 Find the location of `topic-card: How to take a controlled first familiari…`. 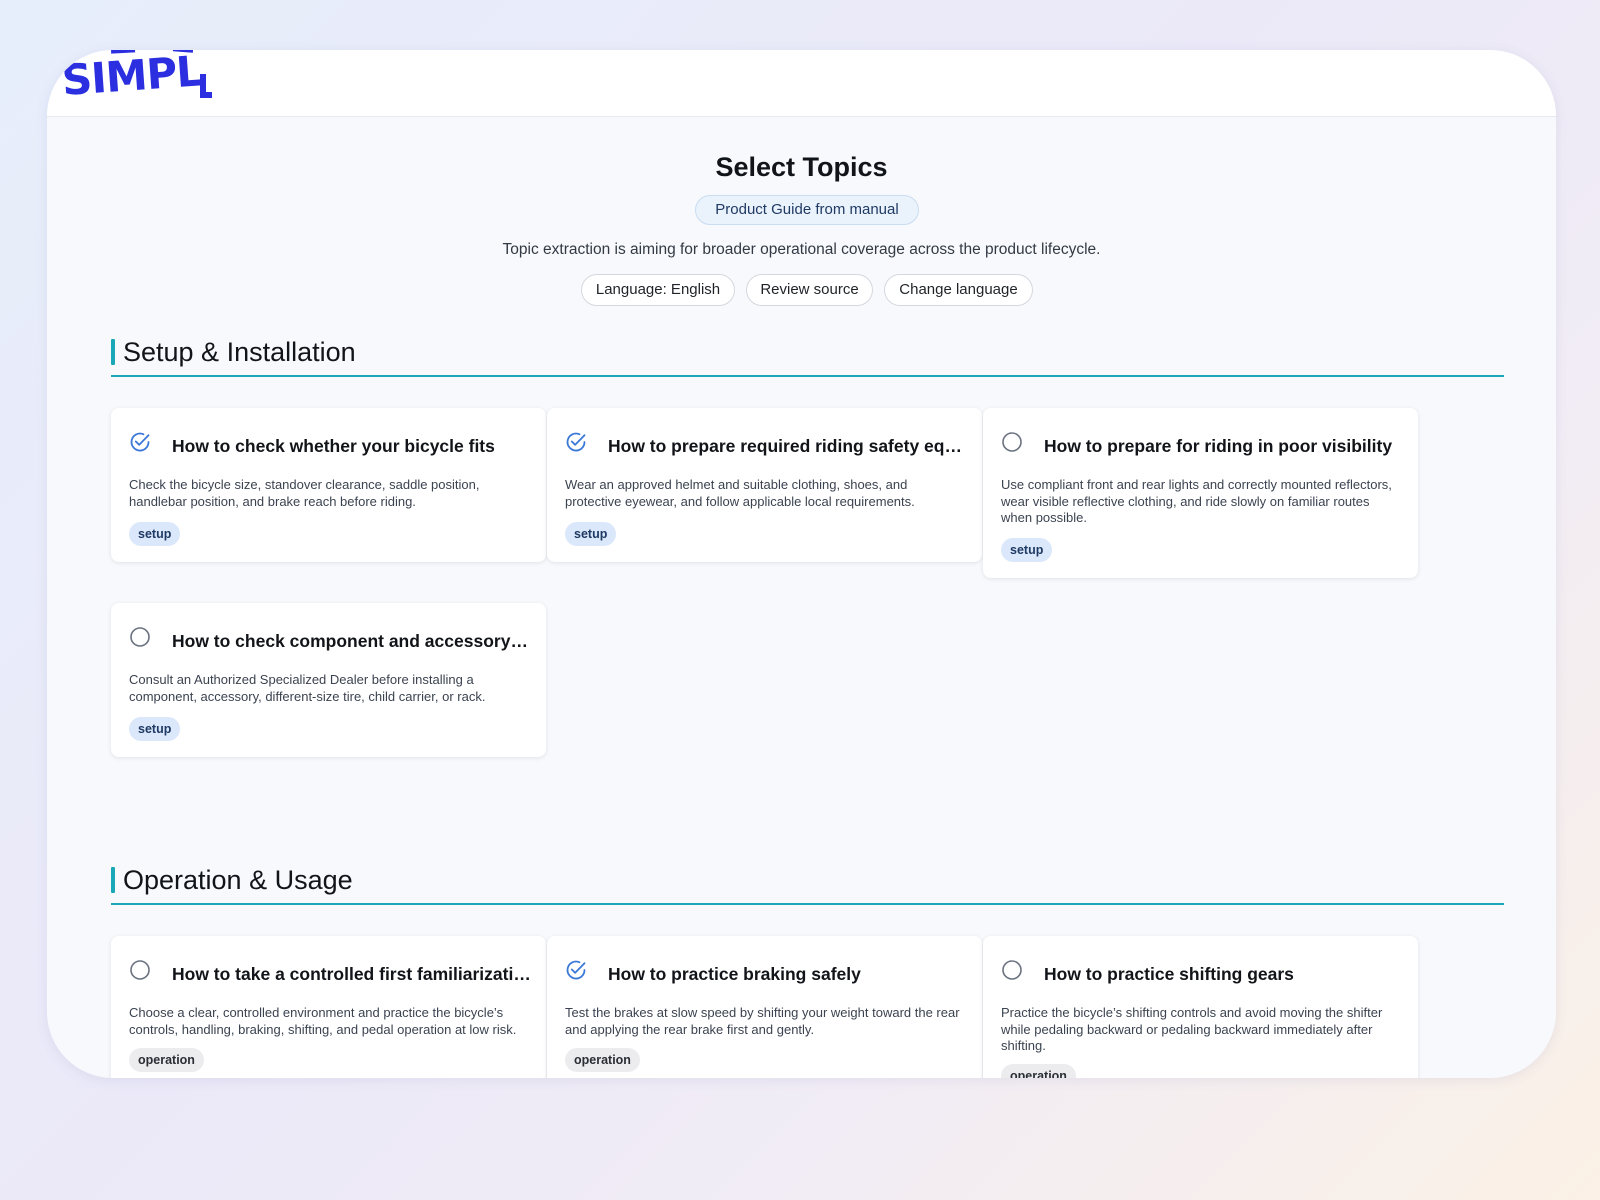

topic-card: How to take a controlled first familiari… is located at coordinates (328, 1007).